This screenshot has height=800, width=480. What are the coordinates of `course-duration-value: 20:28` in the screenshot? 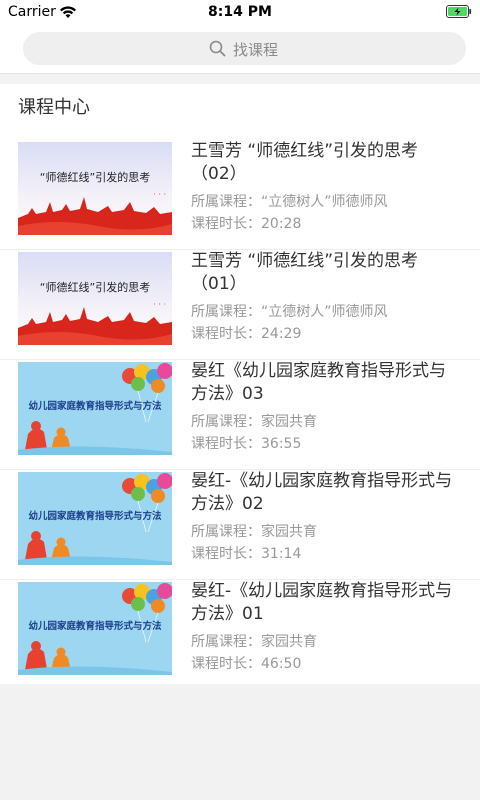 It's located at (281, 224).